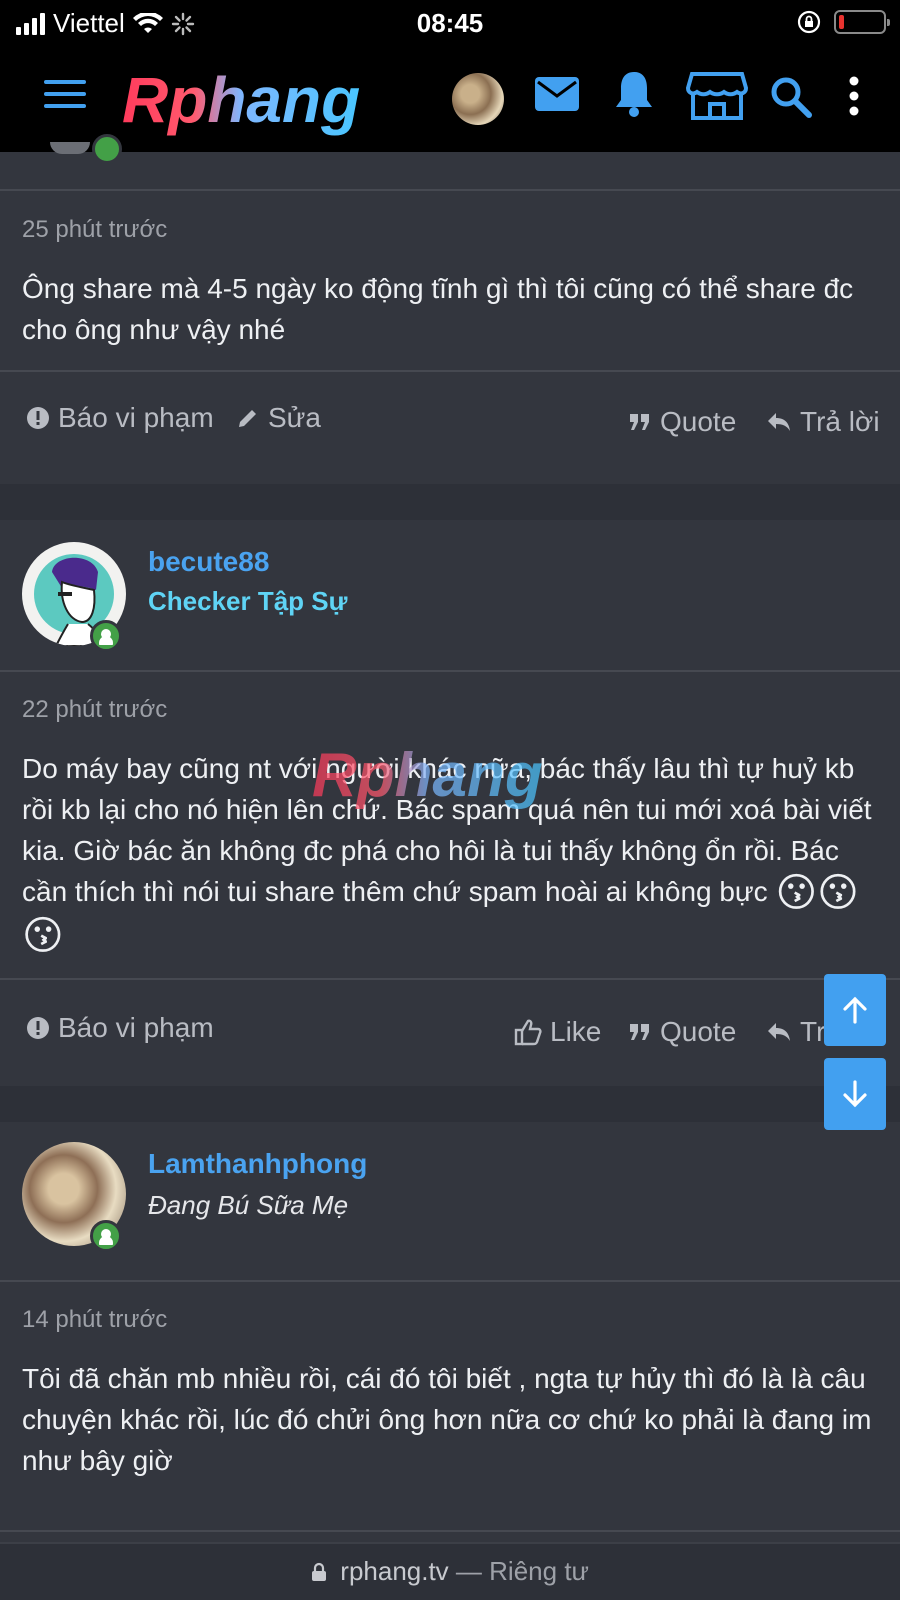 This screenshot has width=900, height=1600. Describe the element at coordinates (809, 22) in the screenshot. I see `rotation-lock-icon` at that location.